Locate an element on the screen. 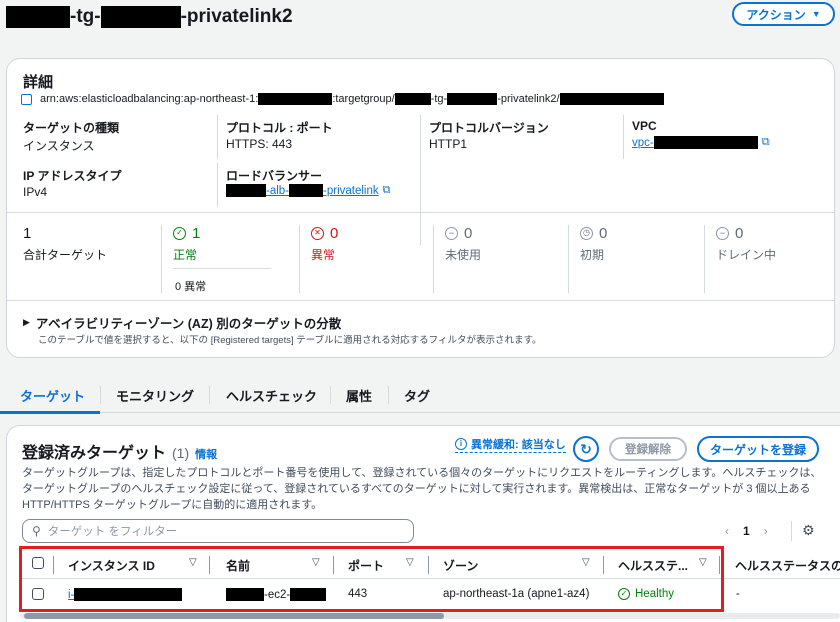 This screenshot has height=622, width=840. refresh-button: ↻ is located at coordinates (586, 449).